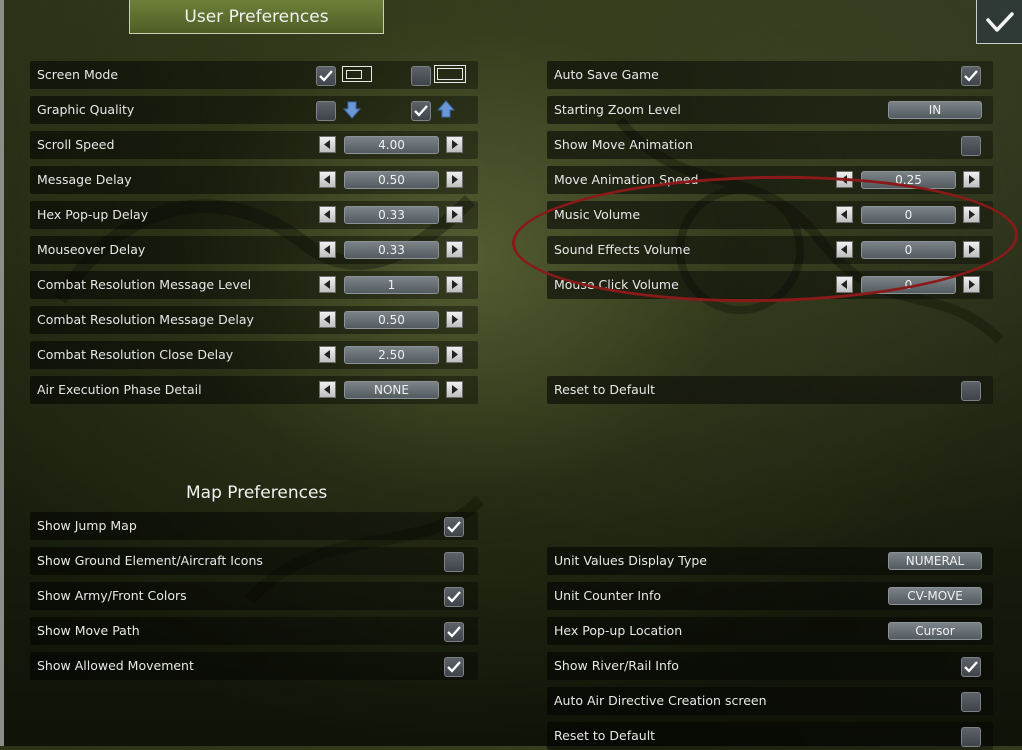 The image size is (1022, 750). I want to click on screen-mode-fullscreen-checkbox, so click(421, 76).